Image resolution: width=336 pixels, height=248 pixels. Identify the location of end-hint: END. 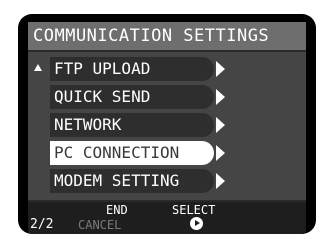
(117, 210).